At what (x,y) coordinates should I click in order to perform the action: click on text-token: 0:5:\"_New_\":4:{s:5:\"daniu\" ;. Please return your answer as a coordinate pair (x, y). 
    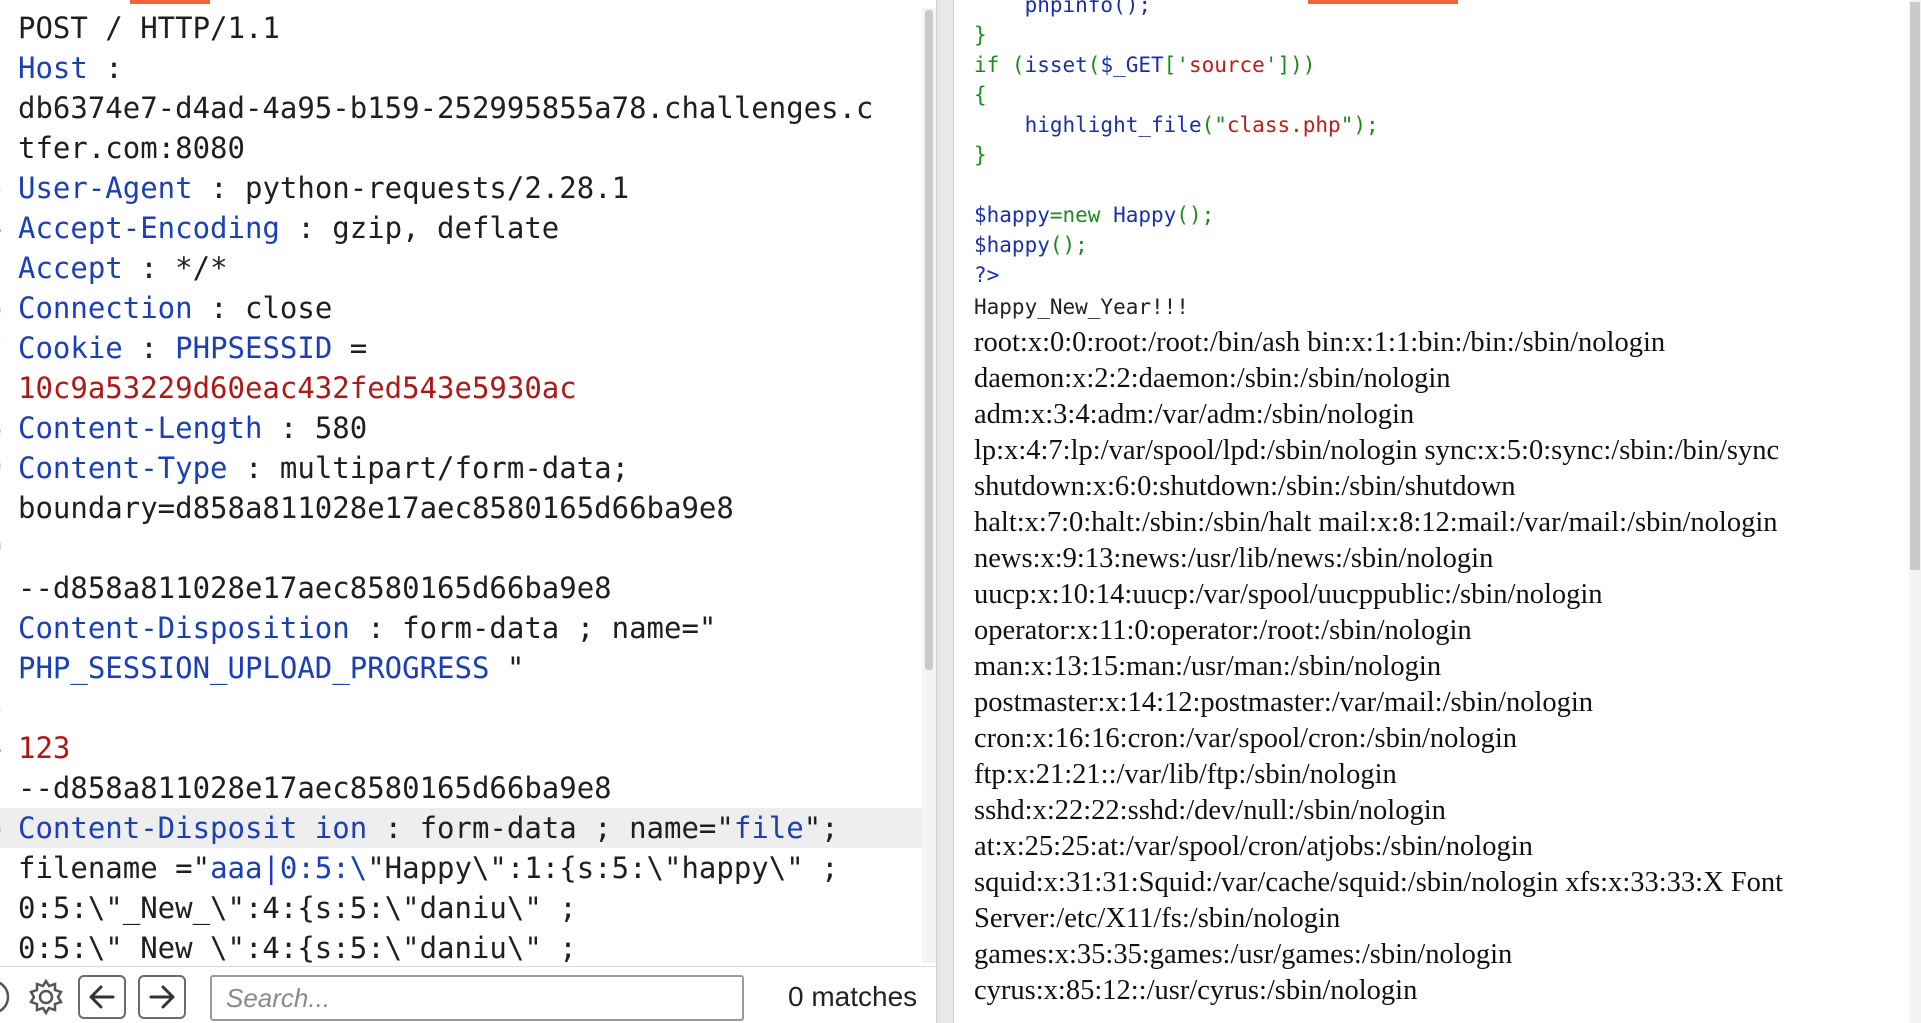
    Looking at the image, I should click on (297, 908).